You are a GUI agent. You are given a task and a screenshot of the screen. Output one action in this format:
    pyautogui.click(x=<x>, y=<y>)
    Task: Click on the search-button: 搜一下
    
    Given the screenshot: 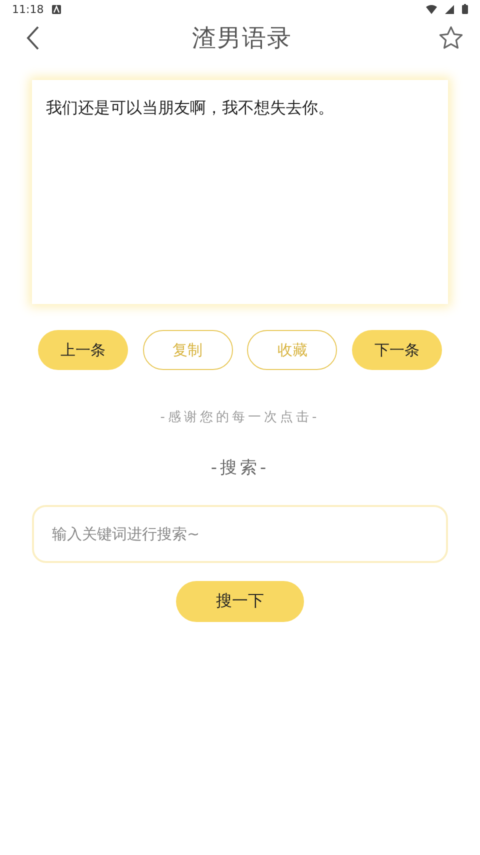 What is the action you would take?
    pyautogui.click(x=240, y=601)
    